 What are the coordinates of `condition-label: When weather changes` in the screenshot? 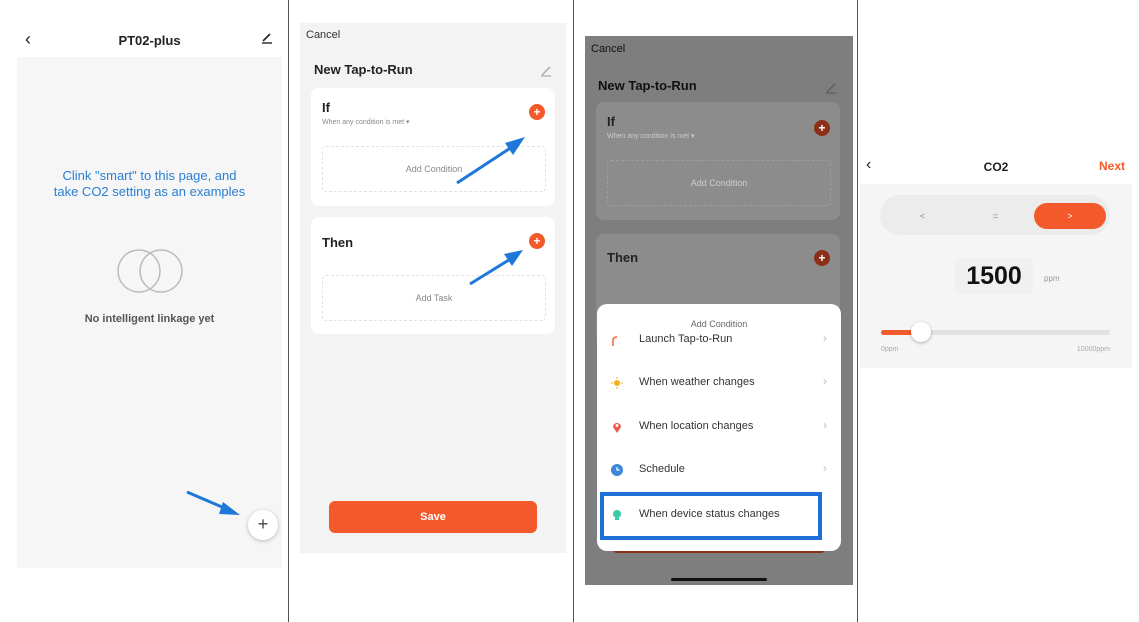 It's located at (697, 382).